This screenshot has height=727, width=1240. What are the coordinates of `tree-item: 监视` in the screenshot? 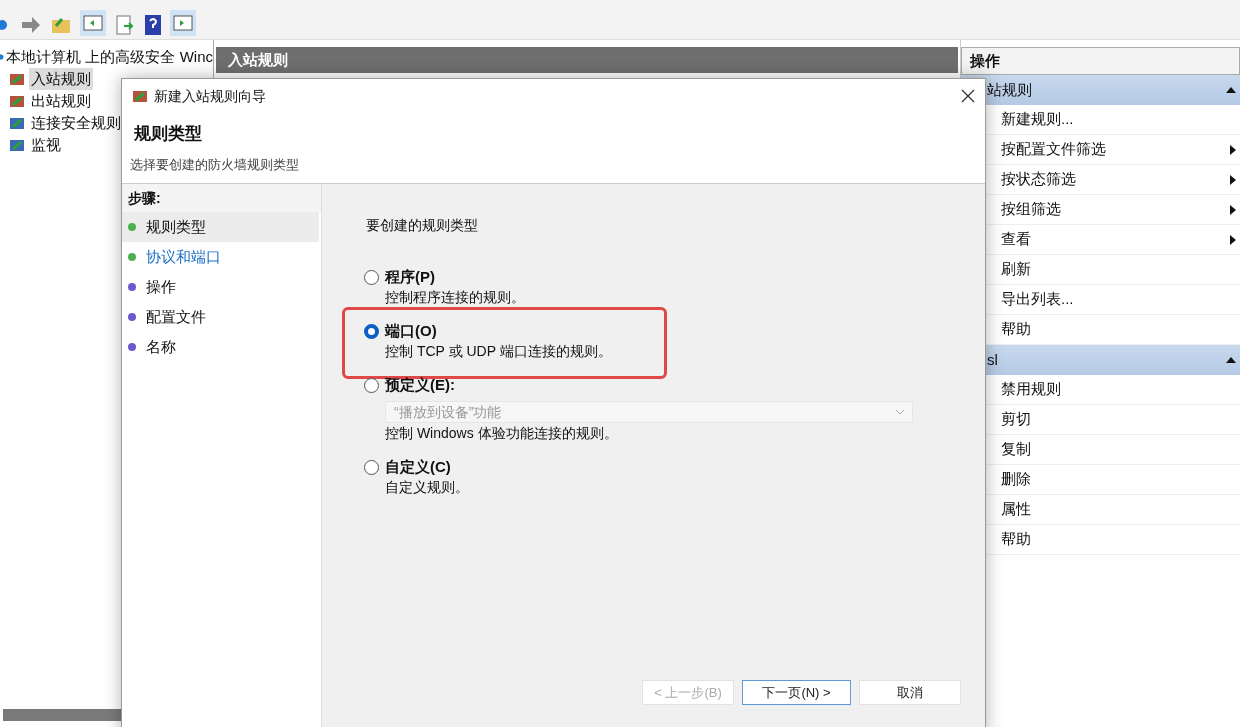 It's located at (46, 145).